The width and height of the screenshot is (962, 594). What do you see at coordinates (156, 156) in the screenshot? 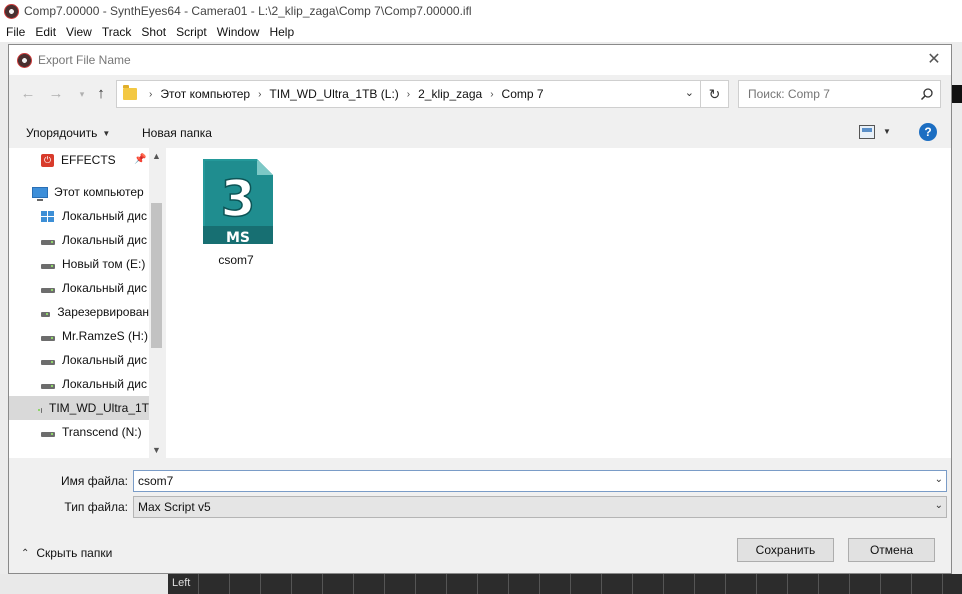
I see `scroll-up-icon: ▲` at bounding box center [156, 156].